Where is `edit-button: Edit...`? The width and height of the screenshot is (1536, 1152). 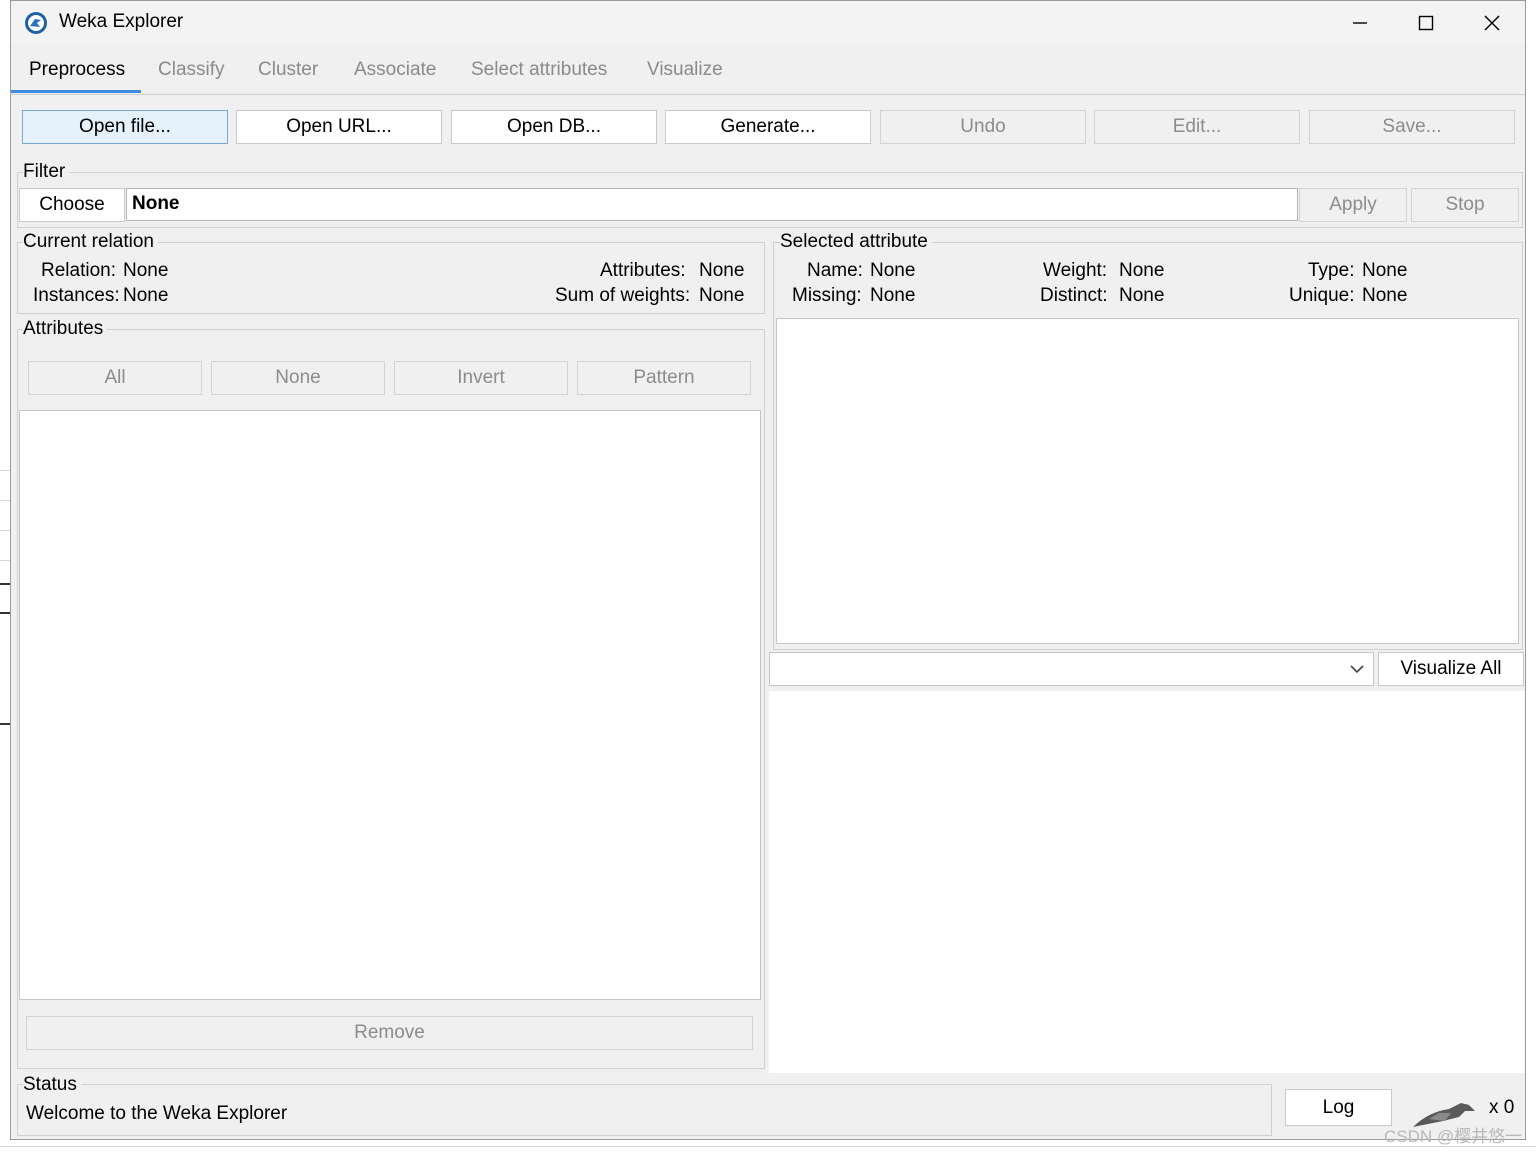
edit-button: Edit... is located at coordinates (1197, 127).